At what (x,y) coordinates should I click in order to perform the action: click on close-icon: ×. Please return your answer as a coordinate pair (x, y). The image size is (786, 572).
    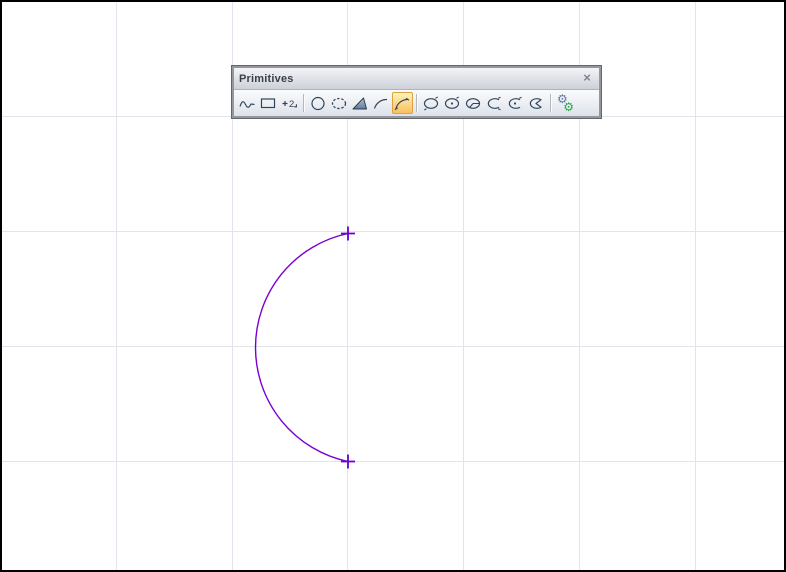
    Looking at the image, I should click on (587, 78).